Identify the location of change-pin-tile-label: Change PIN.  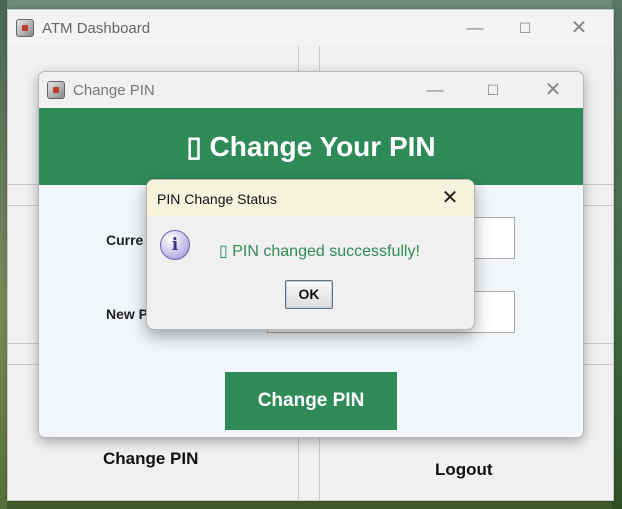
(150, 459).